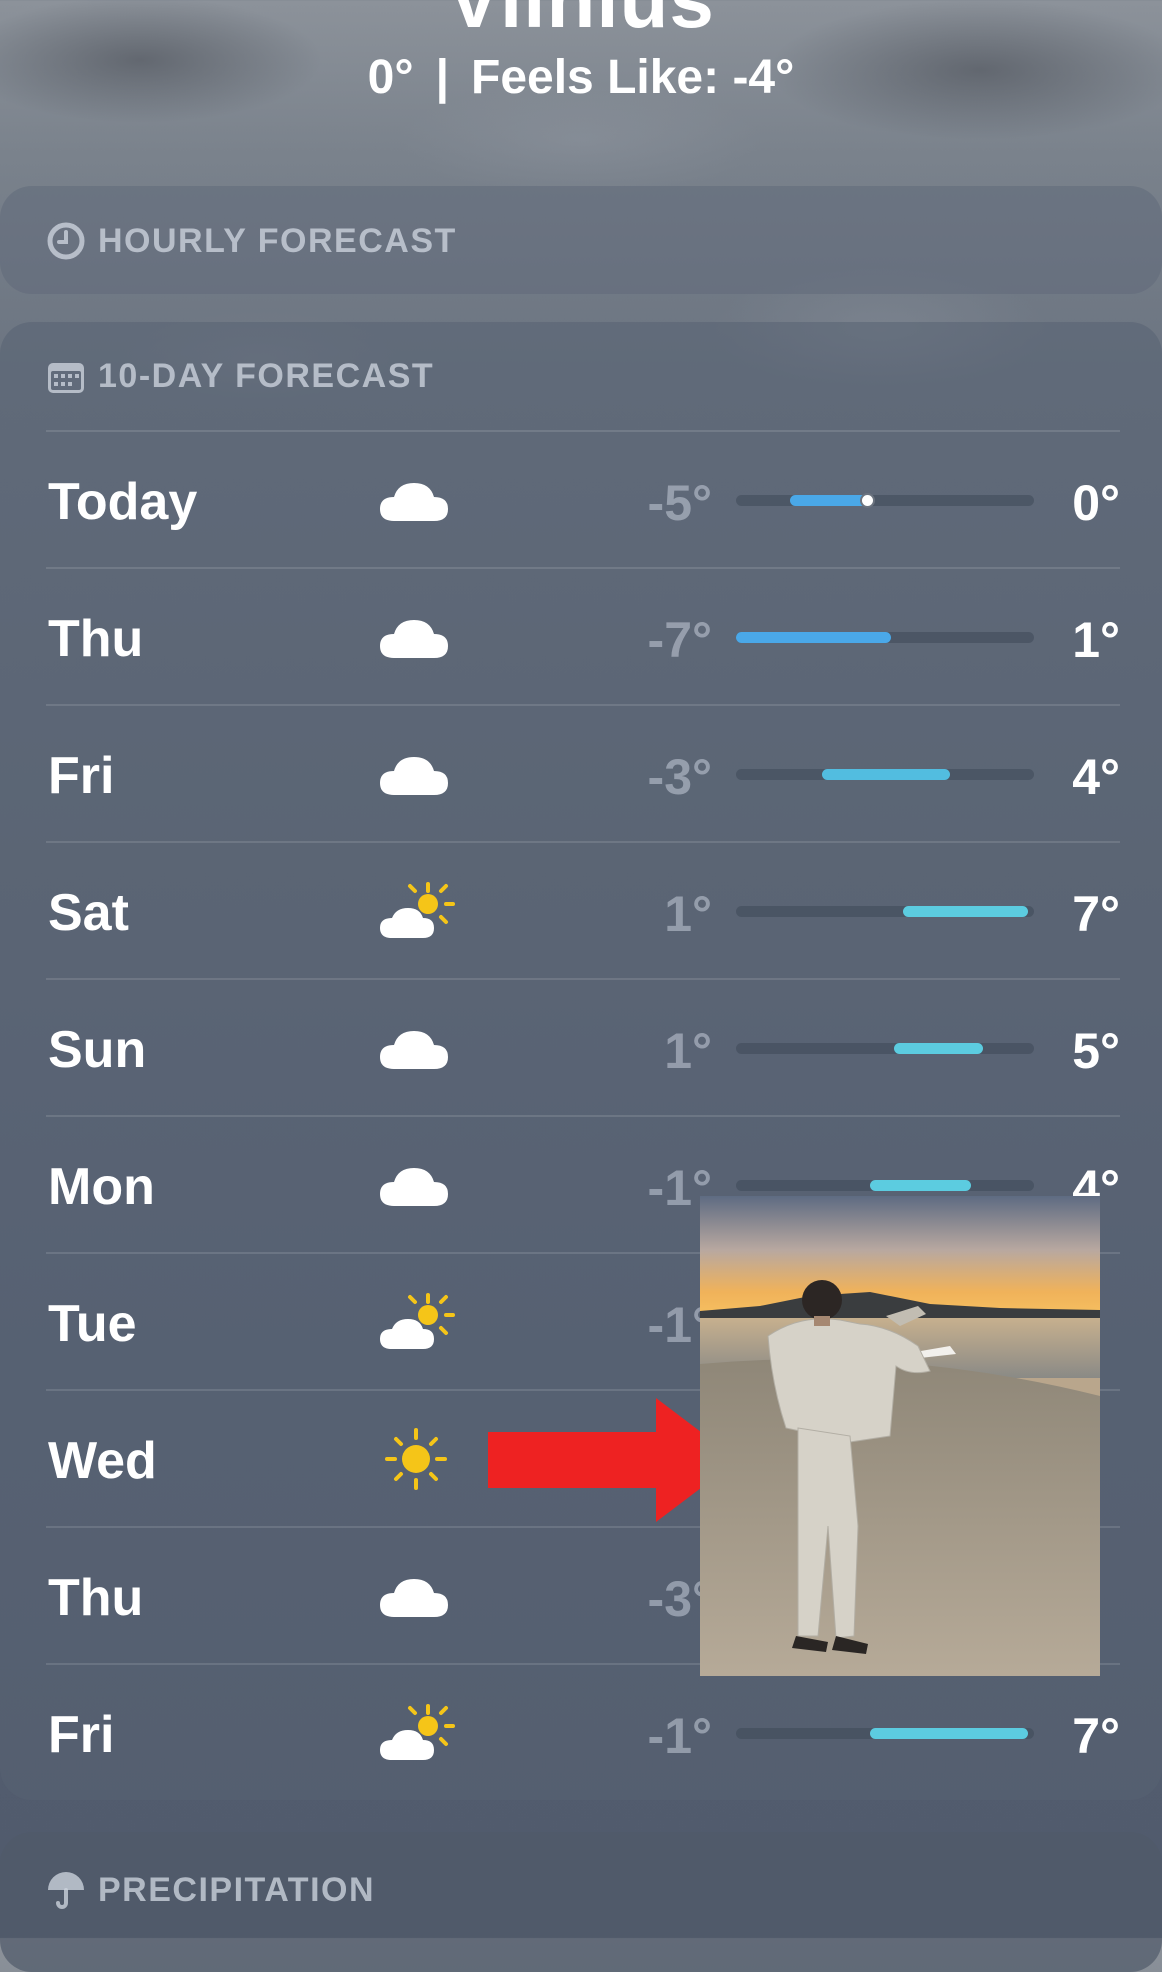 This screenshot has height=1972, width=1162. Describe the element at coordinates (237, 1889) in the screenshot. I see `precipitation-title: PRECIPITATION` at that location.